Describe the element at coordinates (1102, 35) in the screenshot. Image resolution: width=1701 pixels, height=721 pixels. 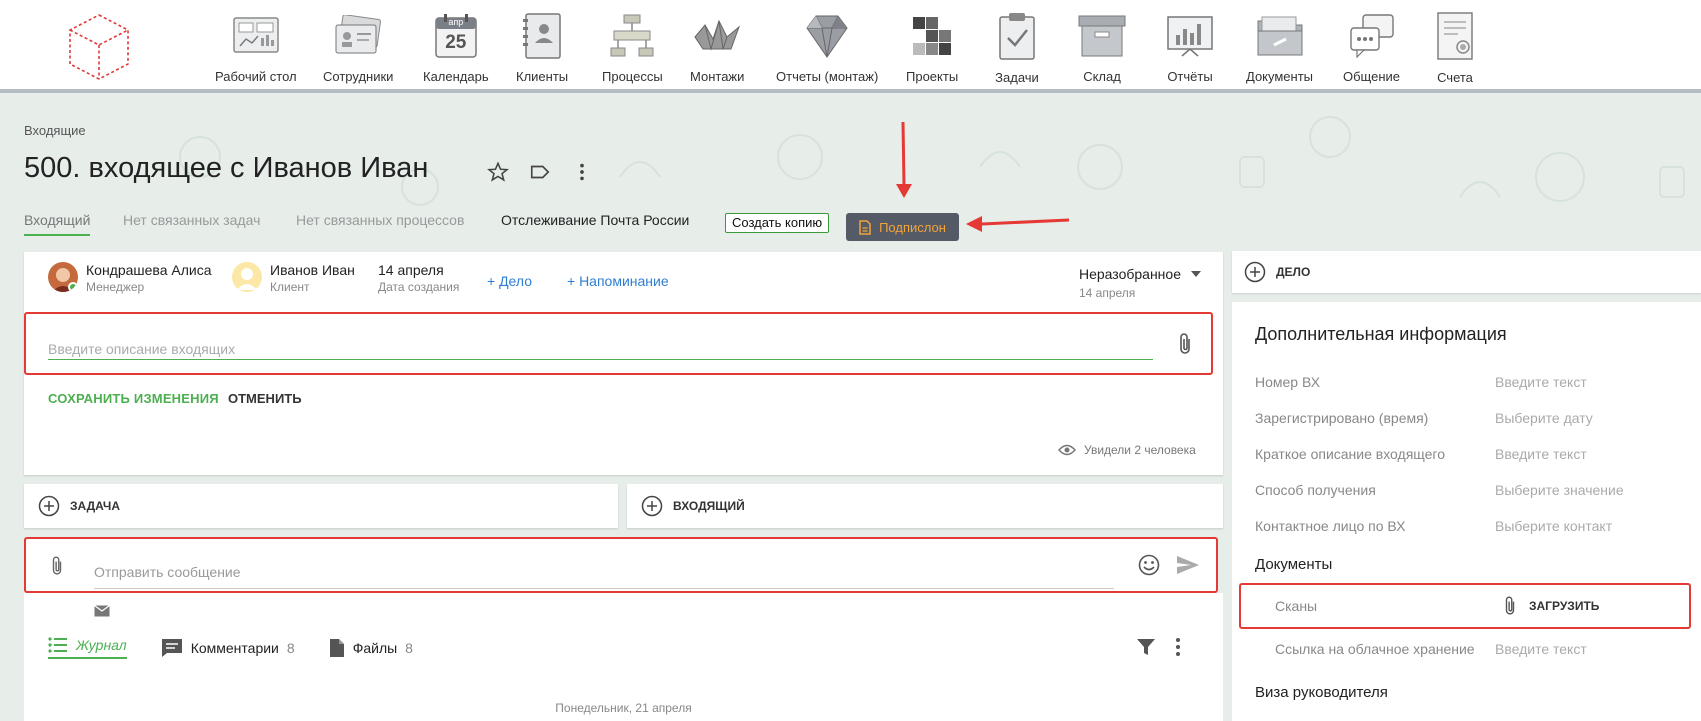
I see `warehouse-icon` at that location.